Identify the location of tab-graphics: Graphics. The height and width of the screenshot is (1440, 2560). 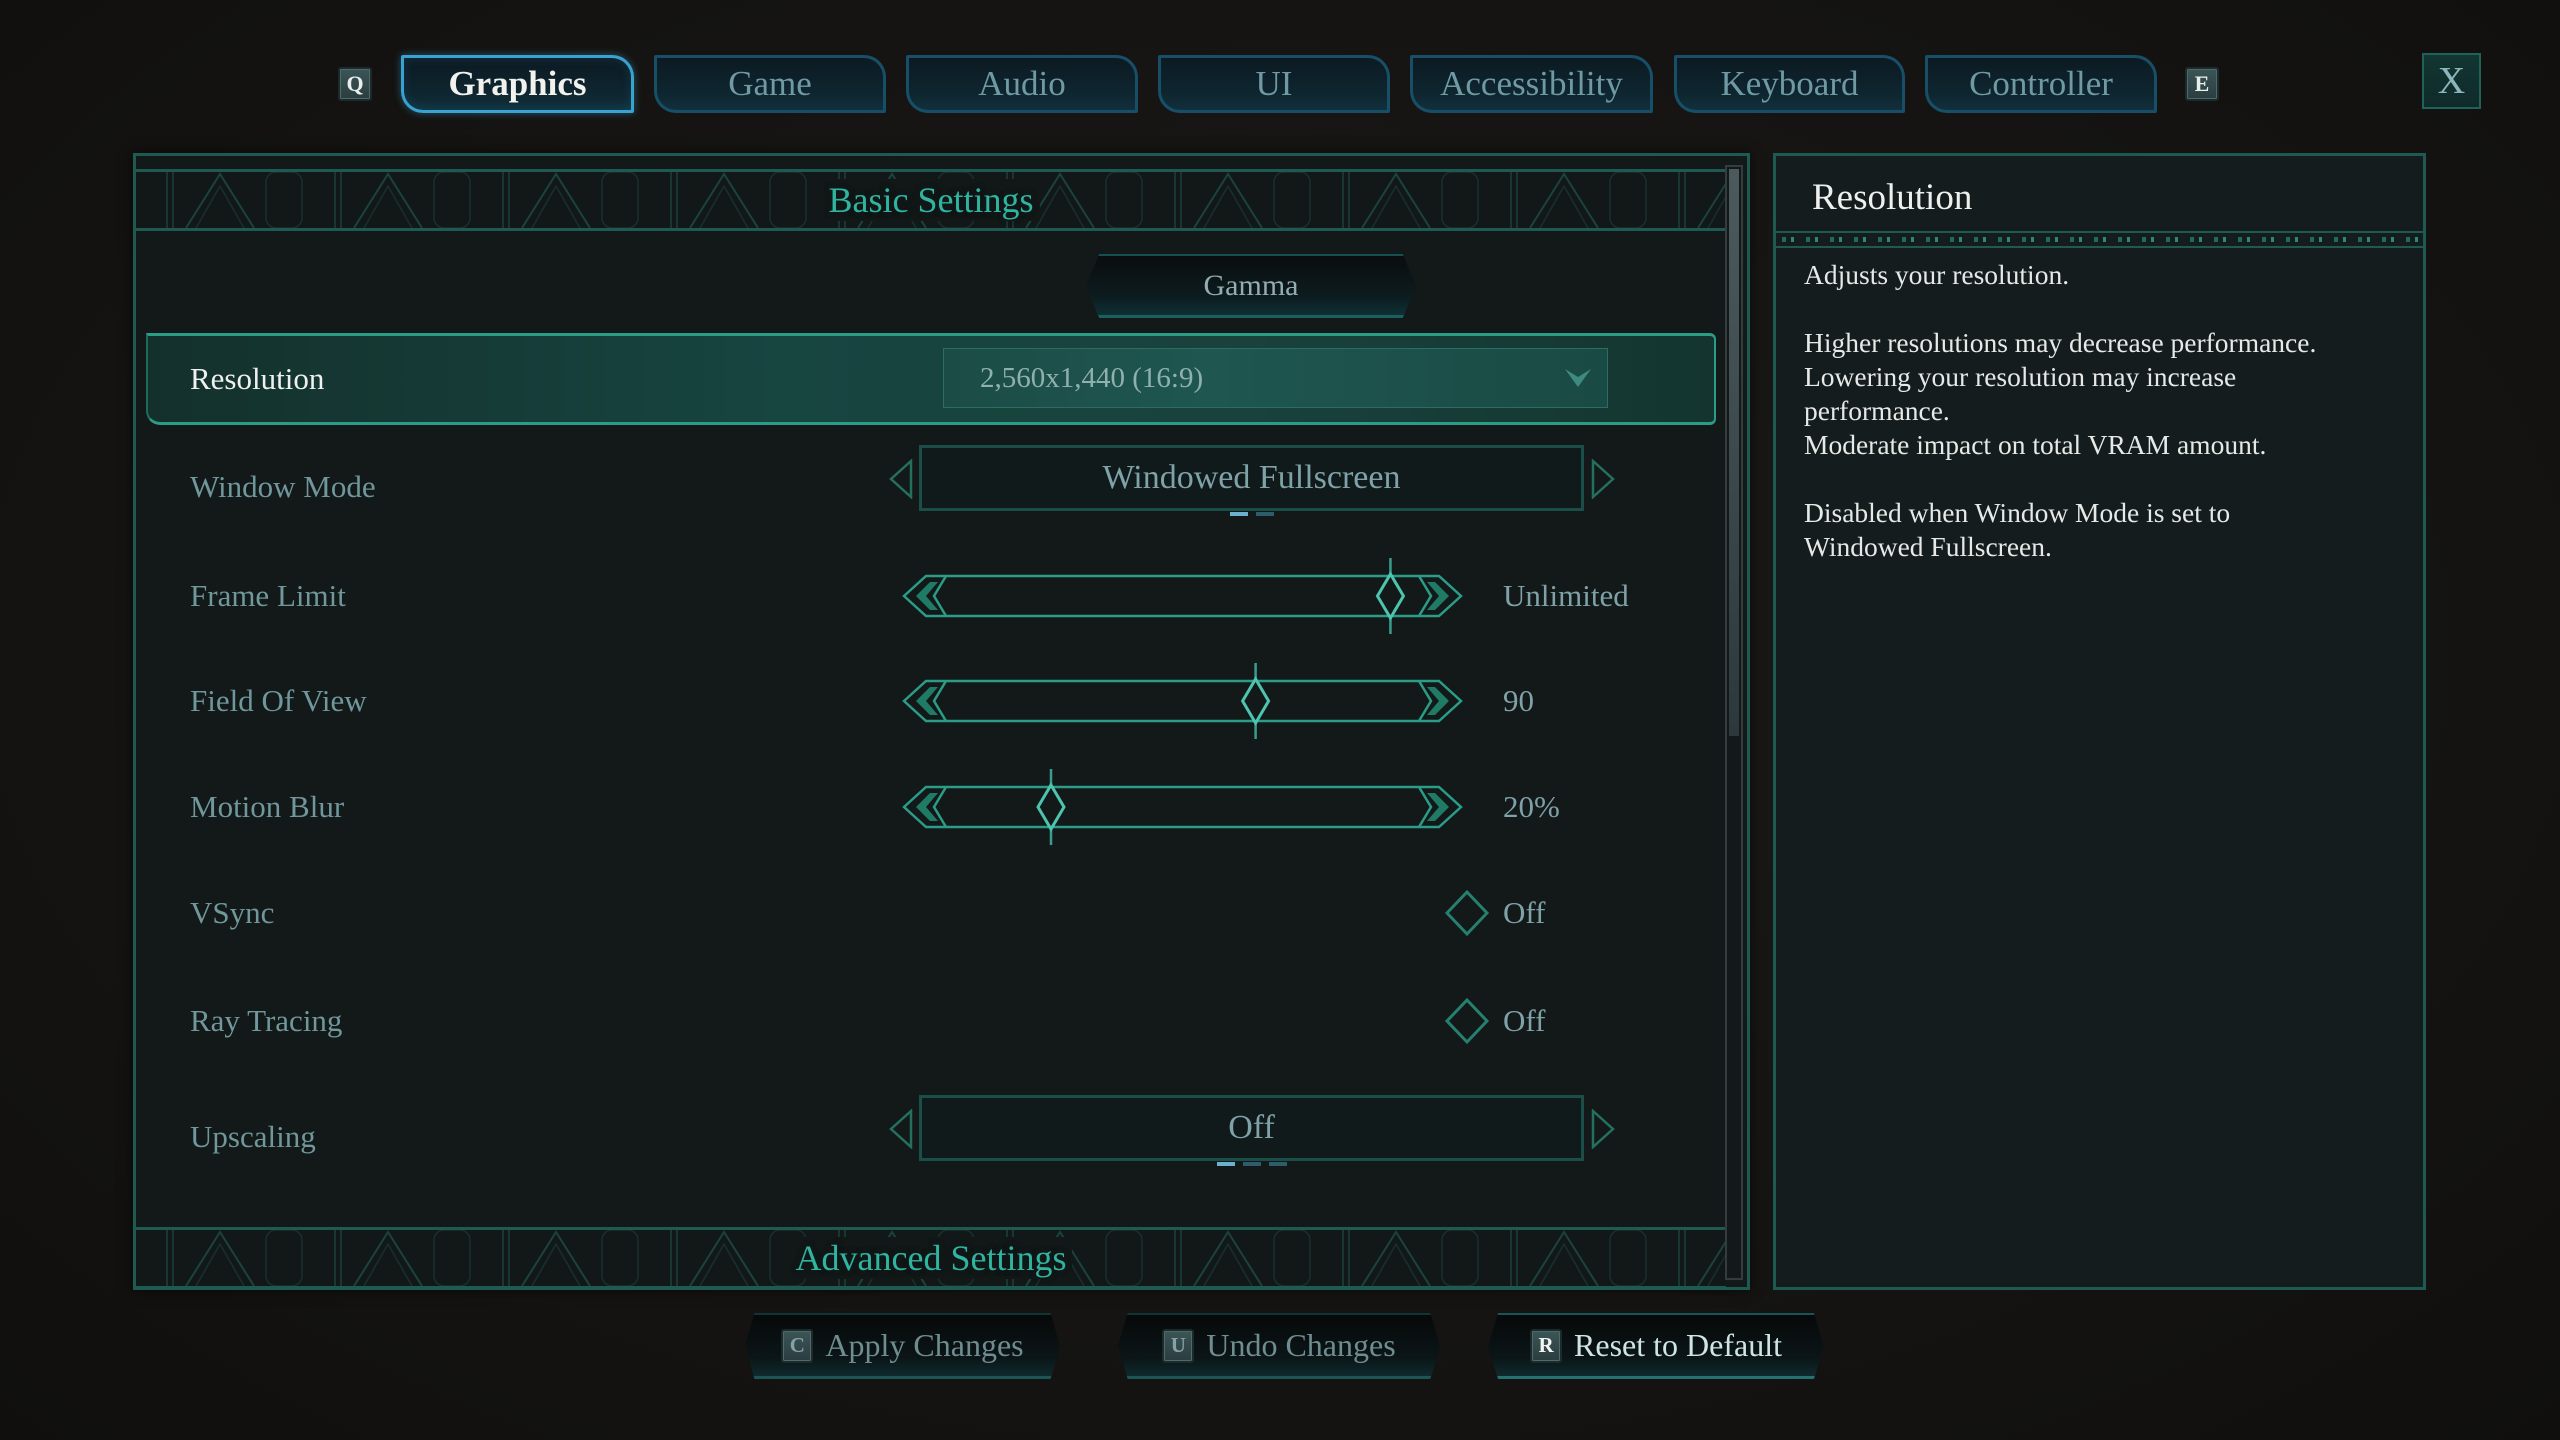
(517, 84).